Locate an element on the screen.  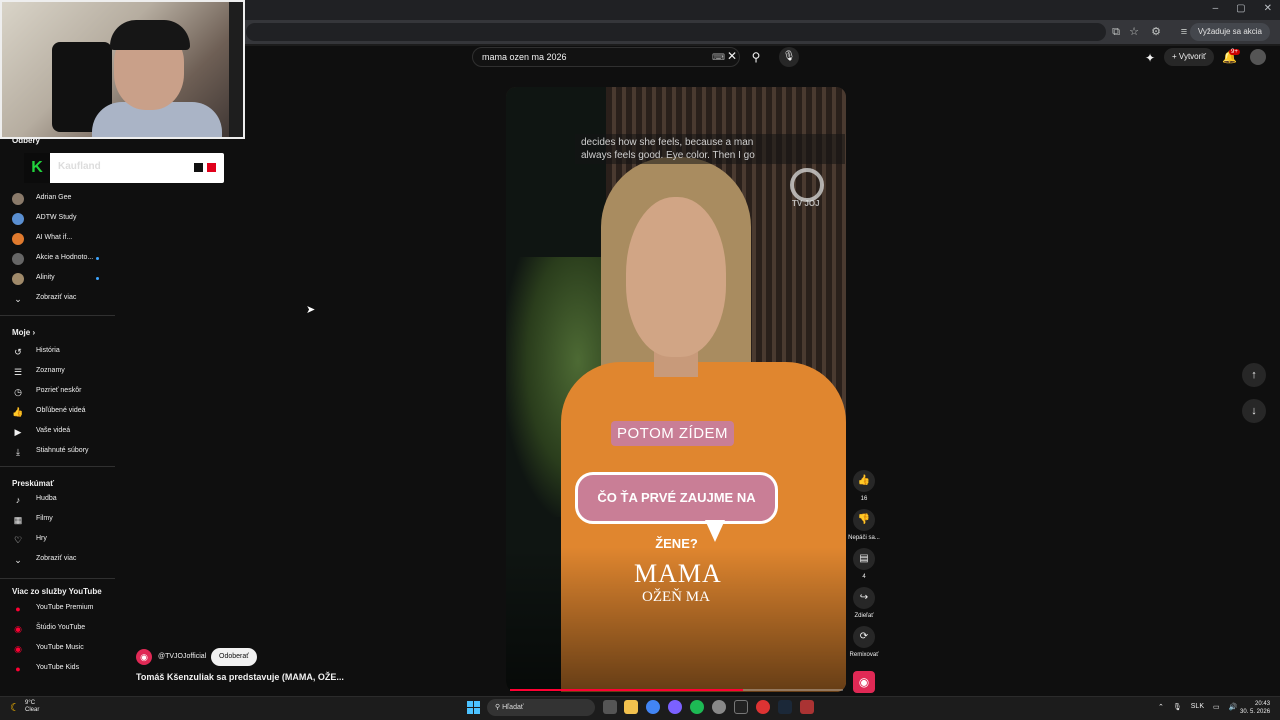
games-icon: ♡ is located at coordinates (18, 540).